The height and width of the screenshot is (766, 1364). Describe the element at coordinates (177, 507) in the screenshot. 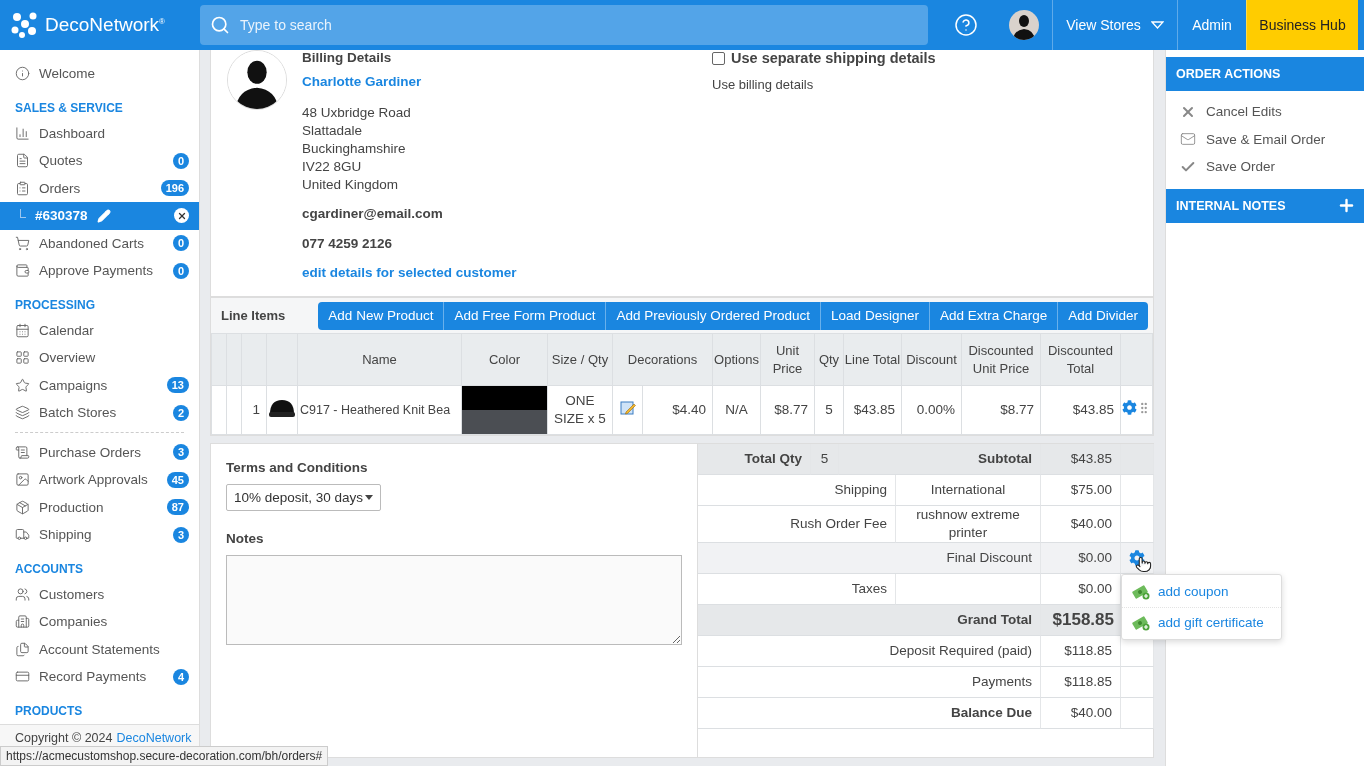

I see `count-badge: 87` at that location.